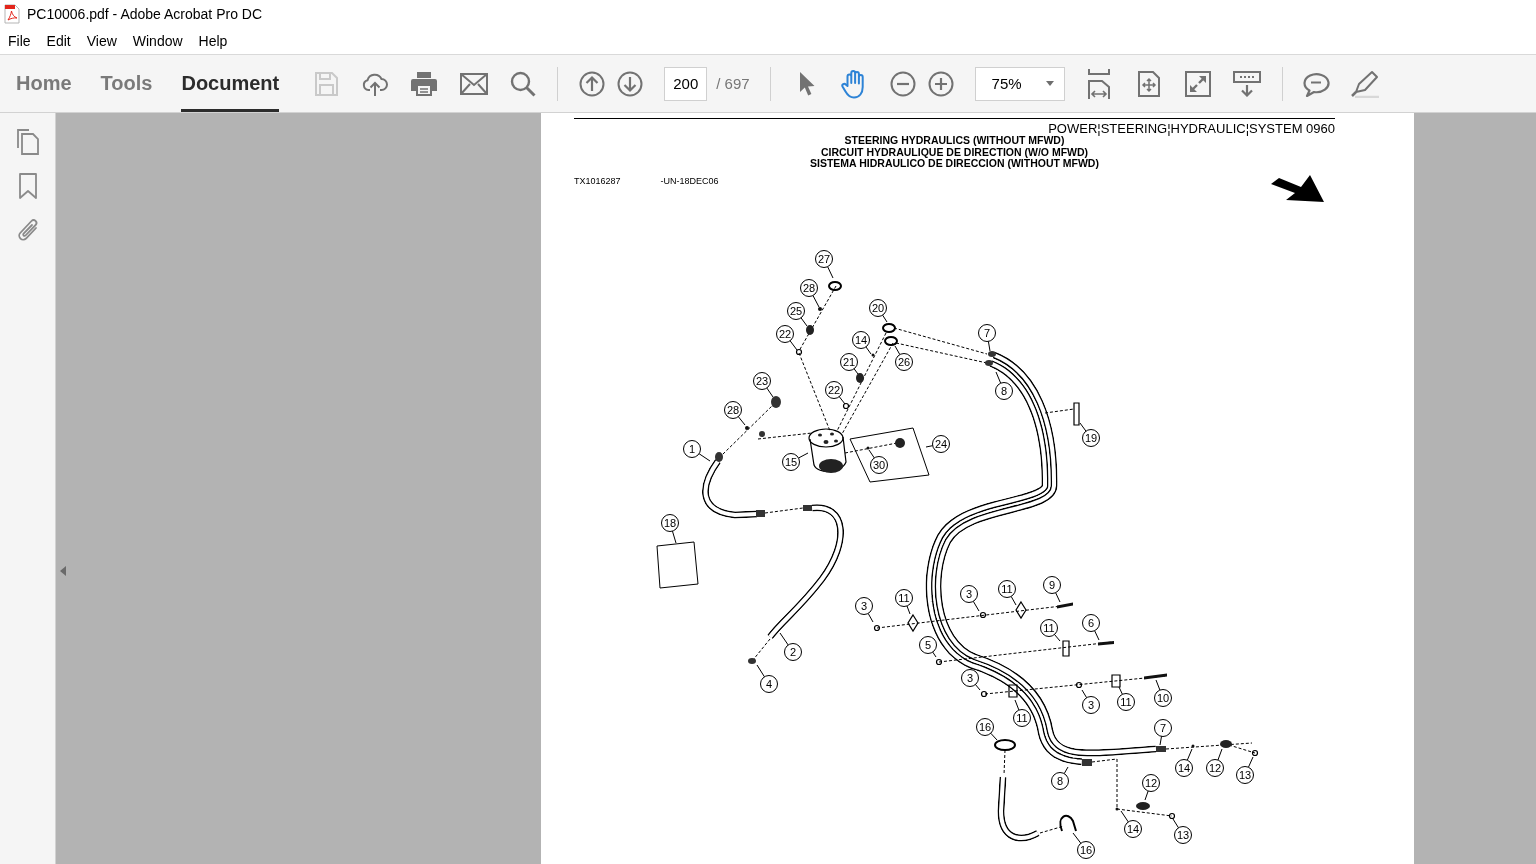 The image size is (1536, 864). Describe the element at coordinates (44, 83) in the screenshot. I see `tab: Home` at that location.